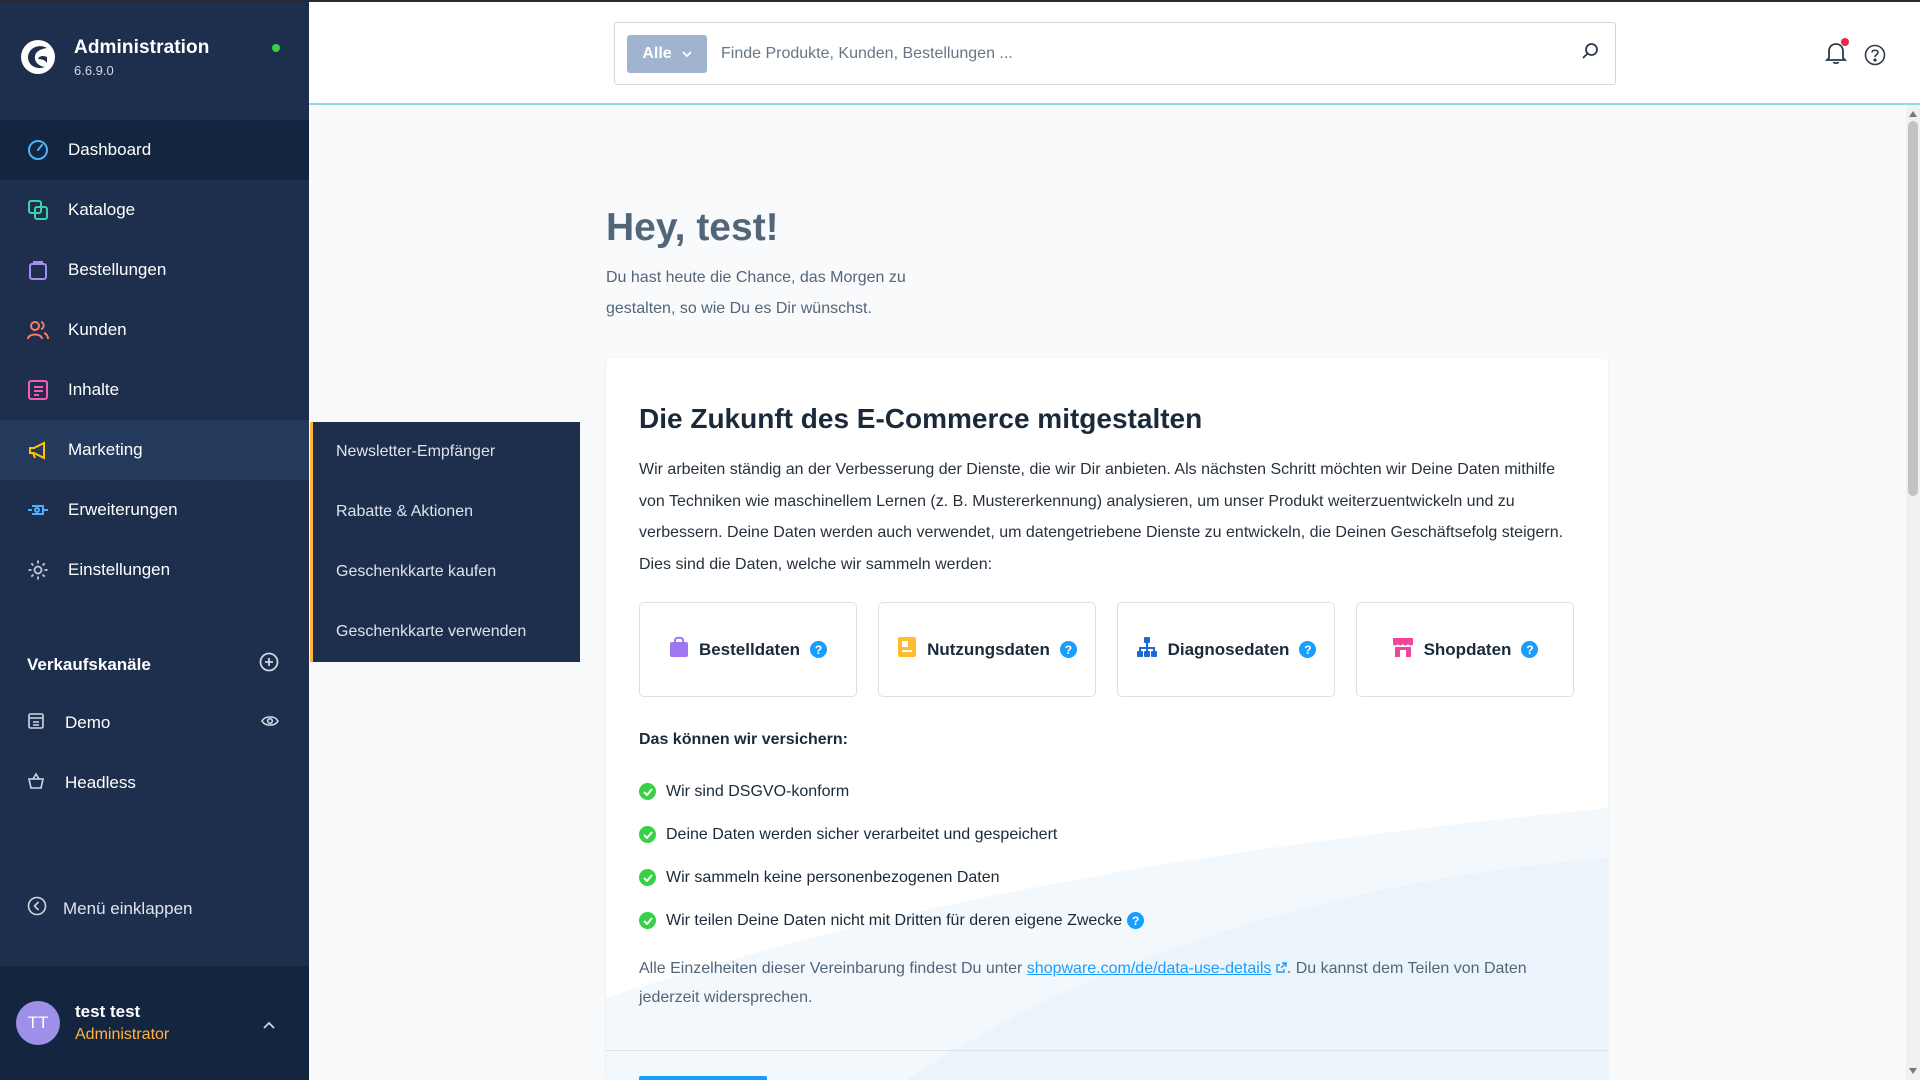  Describe the element at coordinates (679, 649) in the screenshot. I see `bag-icon` at that location.